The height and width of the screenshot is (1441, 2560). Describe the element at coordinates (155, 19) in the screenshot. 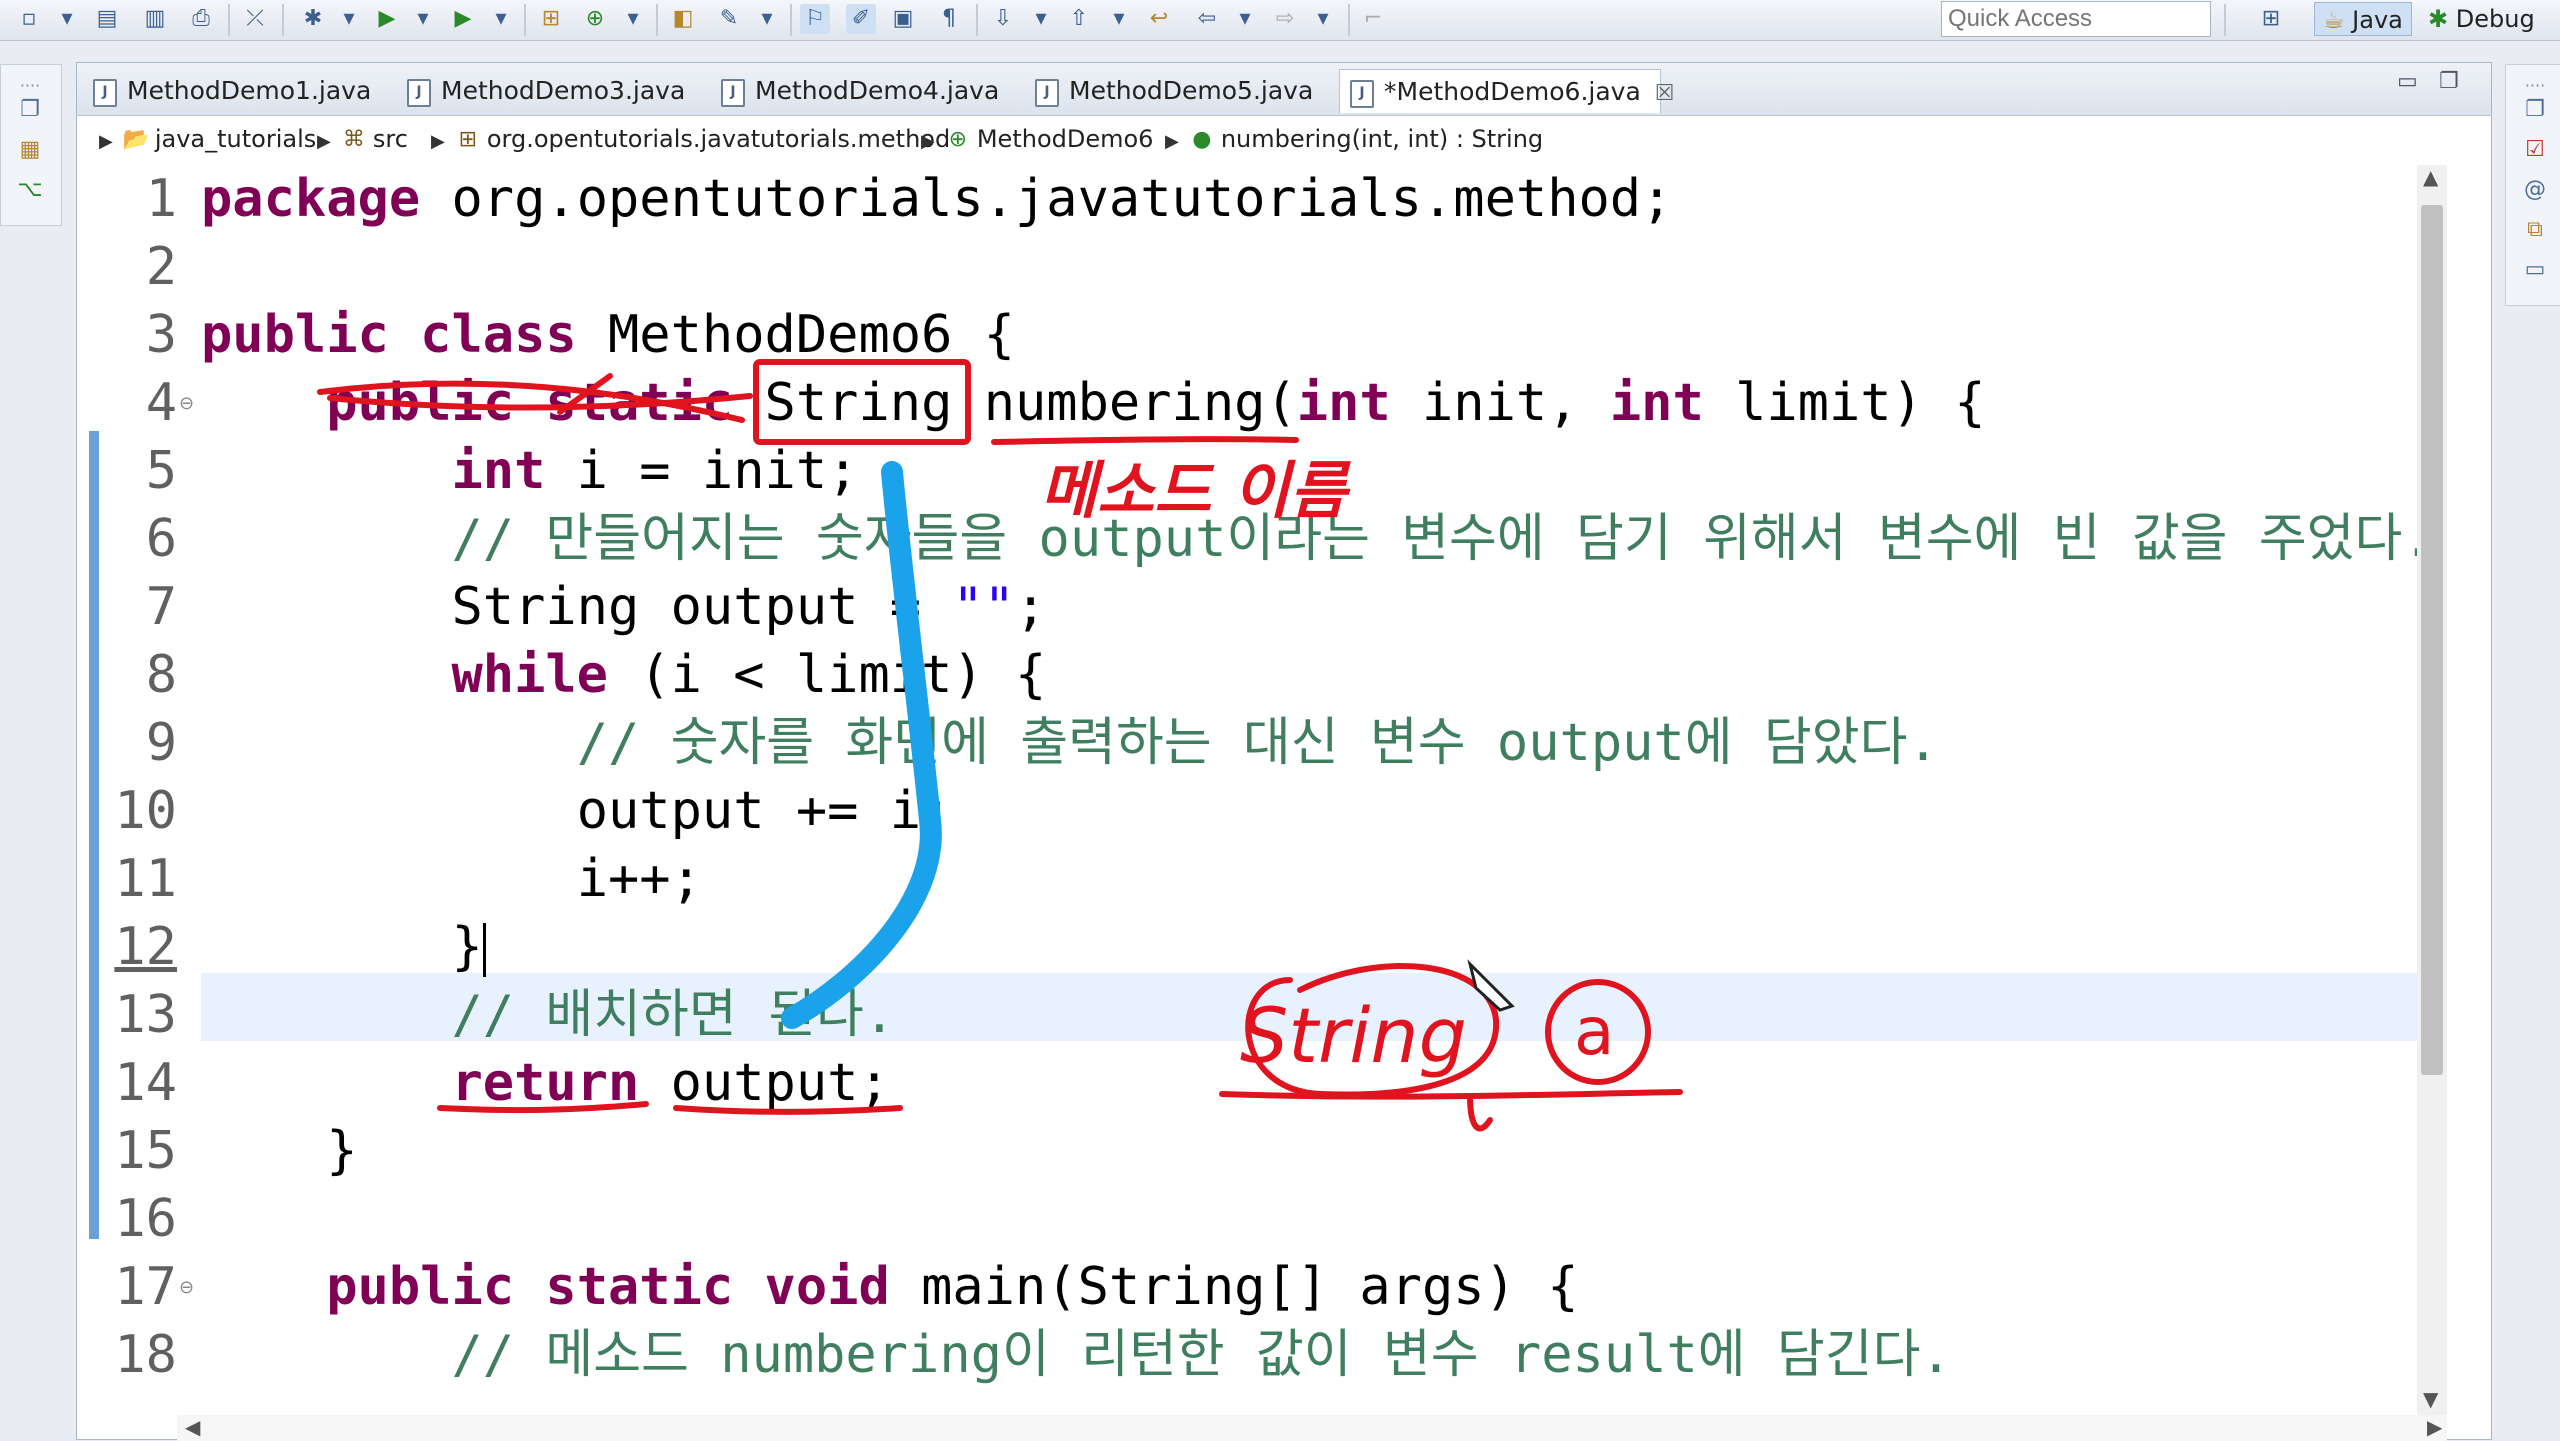

I see `save-all-icon: ▥` at that location.